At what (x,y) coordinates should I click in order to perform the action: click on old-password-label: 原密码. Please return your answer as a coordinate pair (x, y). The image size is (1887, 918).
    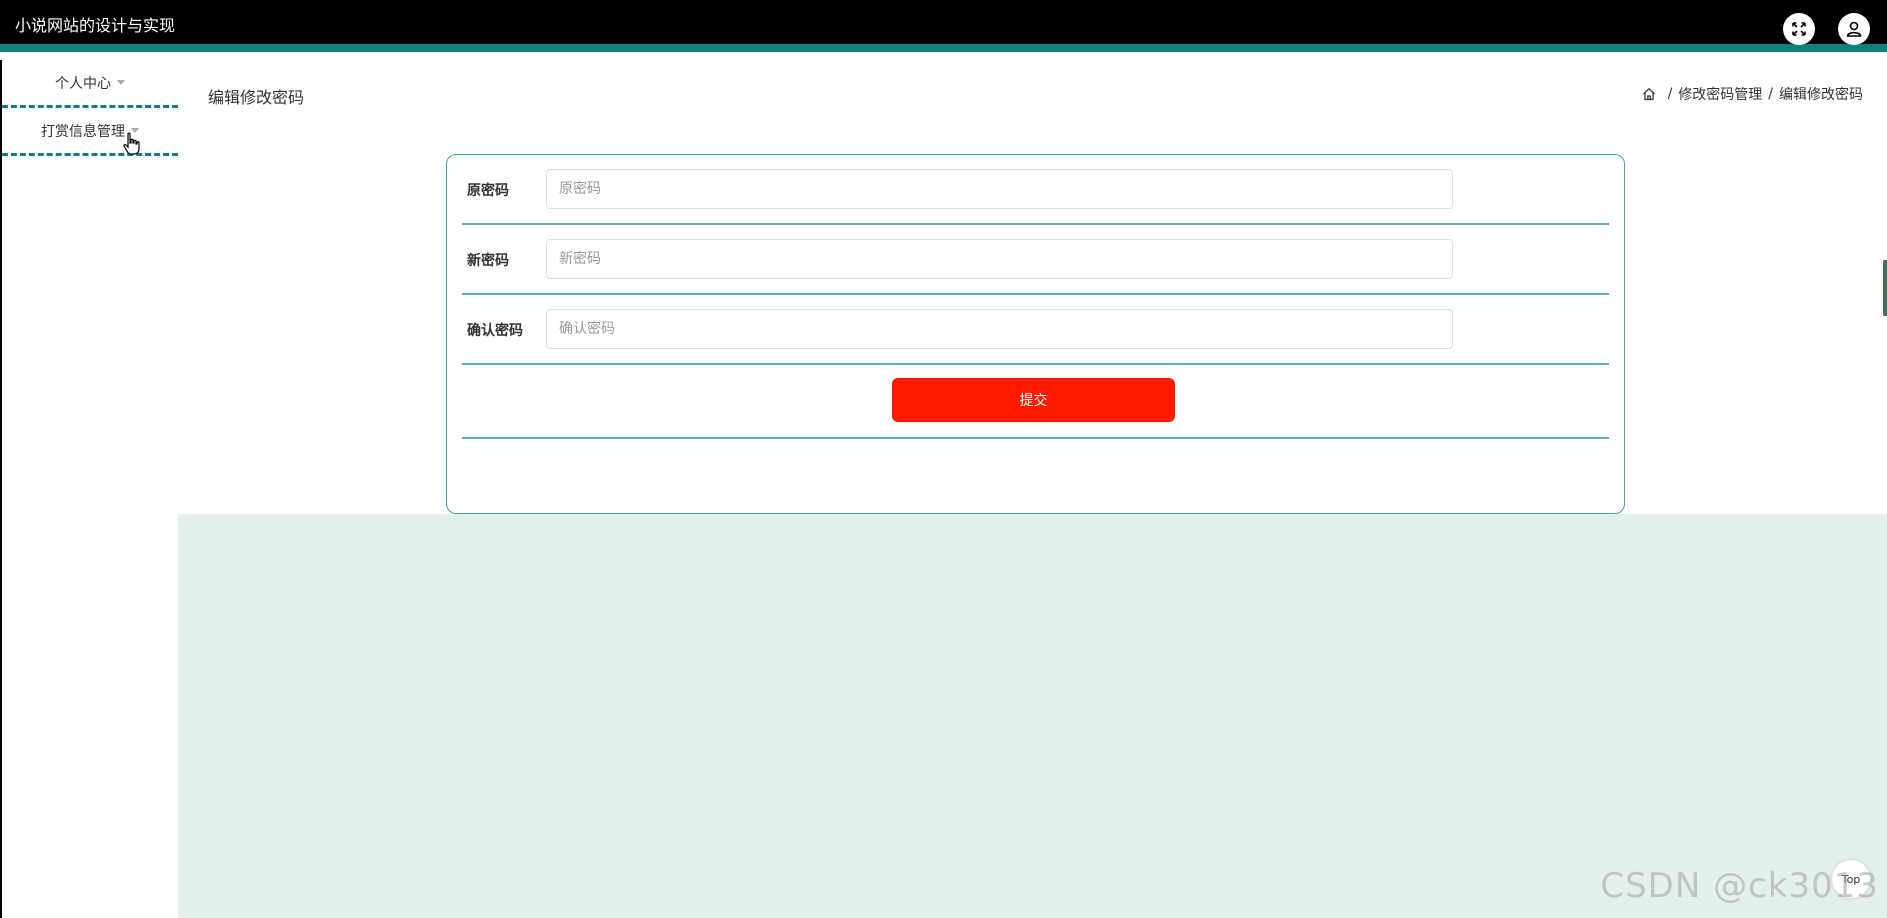
    Looking at the image, I should click on (488, 191).